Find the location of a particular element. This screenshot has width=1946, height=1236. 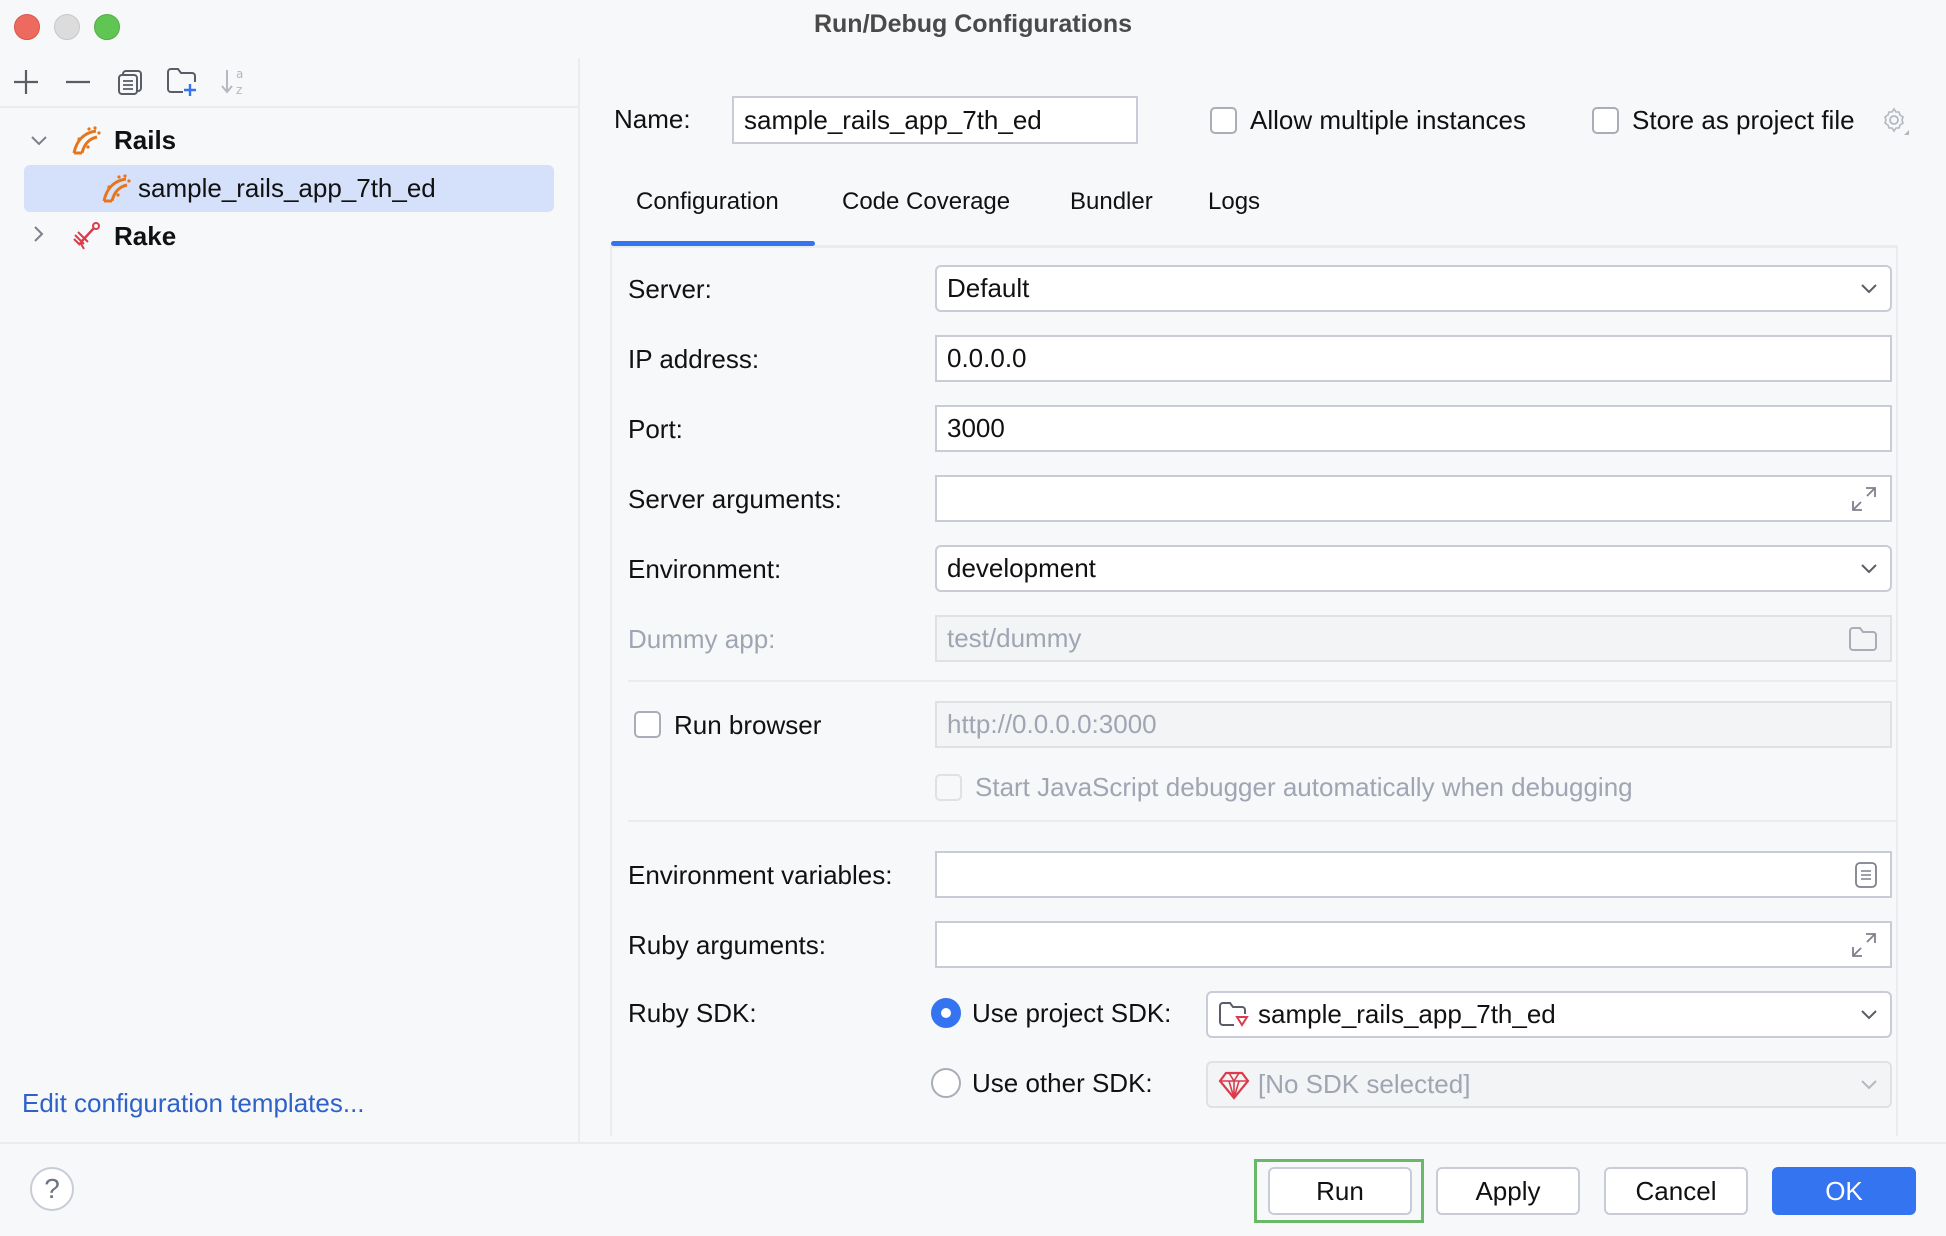

ip-address-value: 0.0.0.0 is located at coordinates (987, 358).